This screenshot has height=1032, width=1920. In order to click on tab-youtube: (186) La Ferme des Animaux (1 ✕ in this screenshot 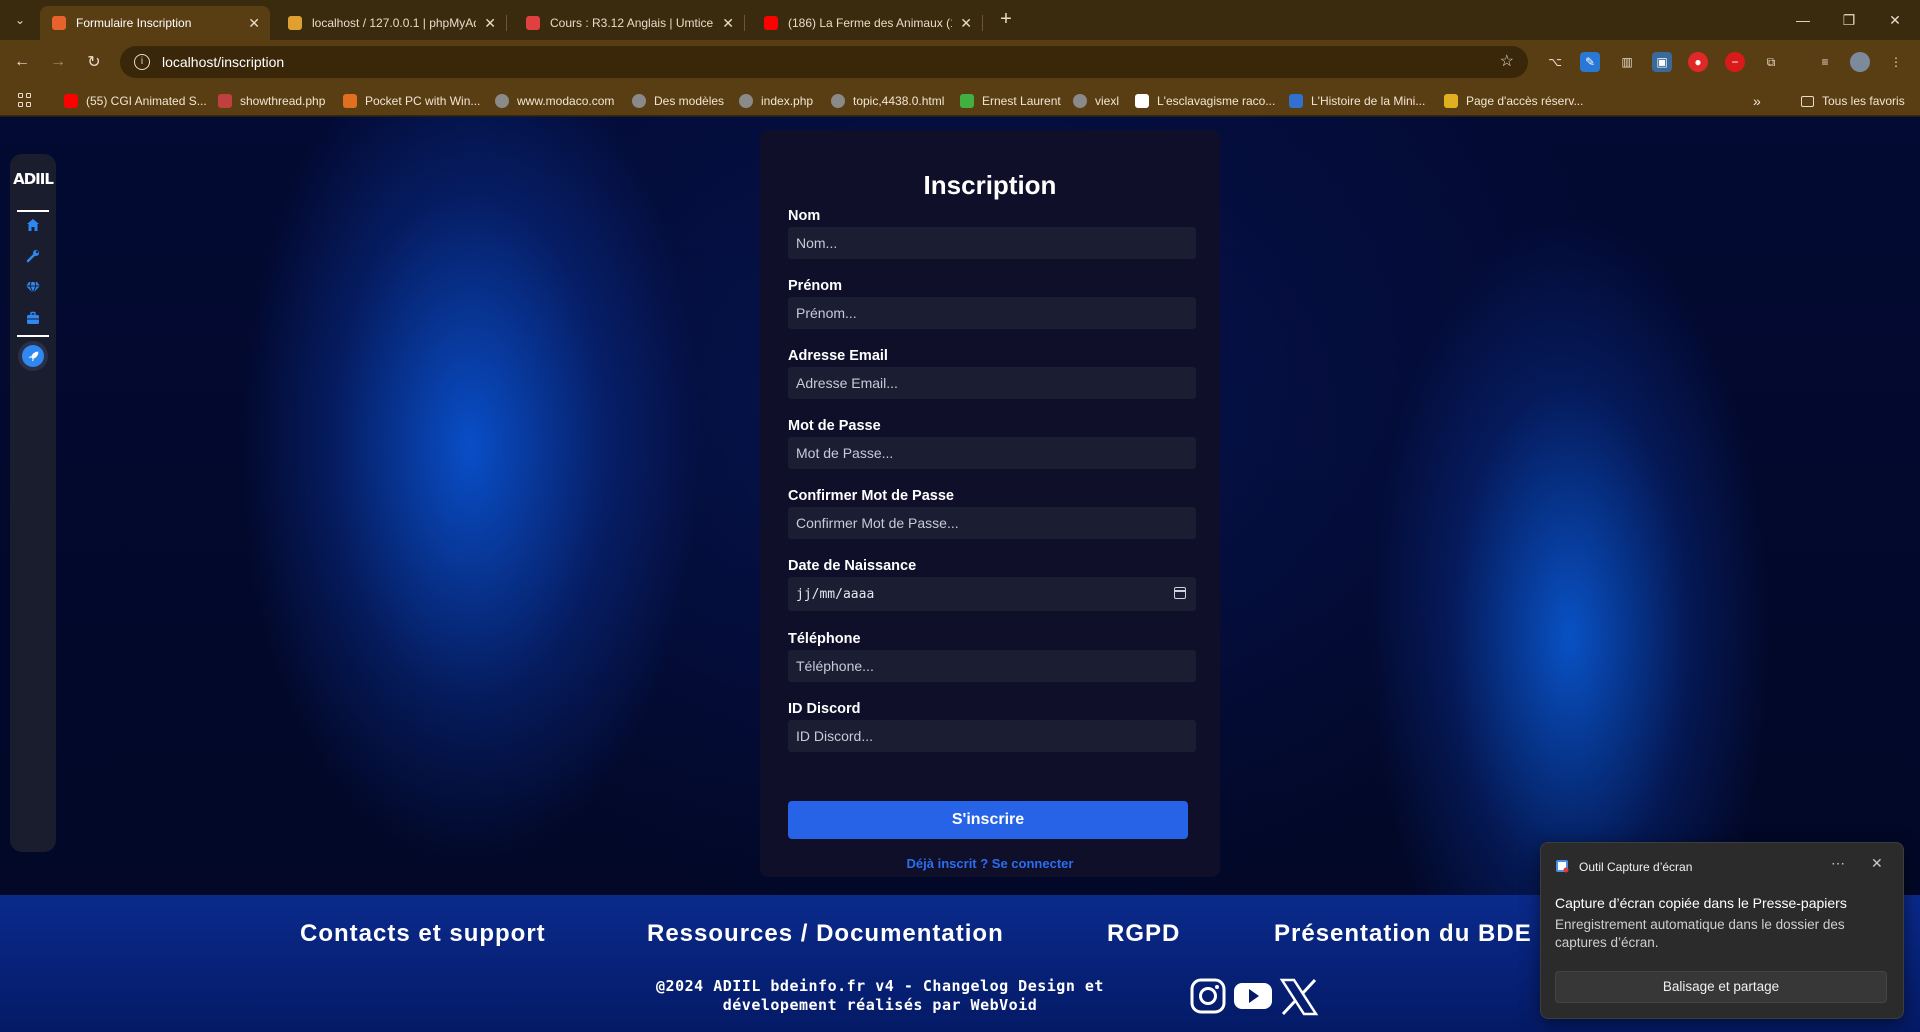, I will do `click(867, 23)`.